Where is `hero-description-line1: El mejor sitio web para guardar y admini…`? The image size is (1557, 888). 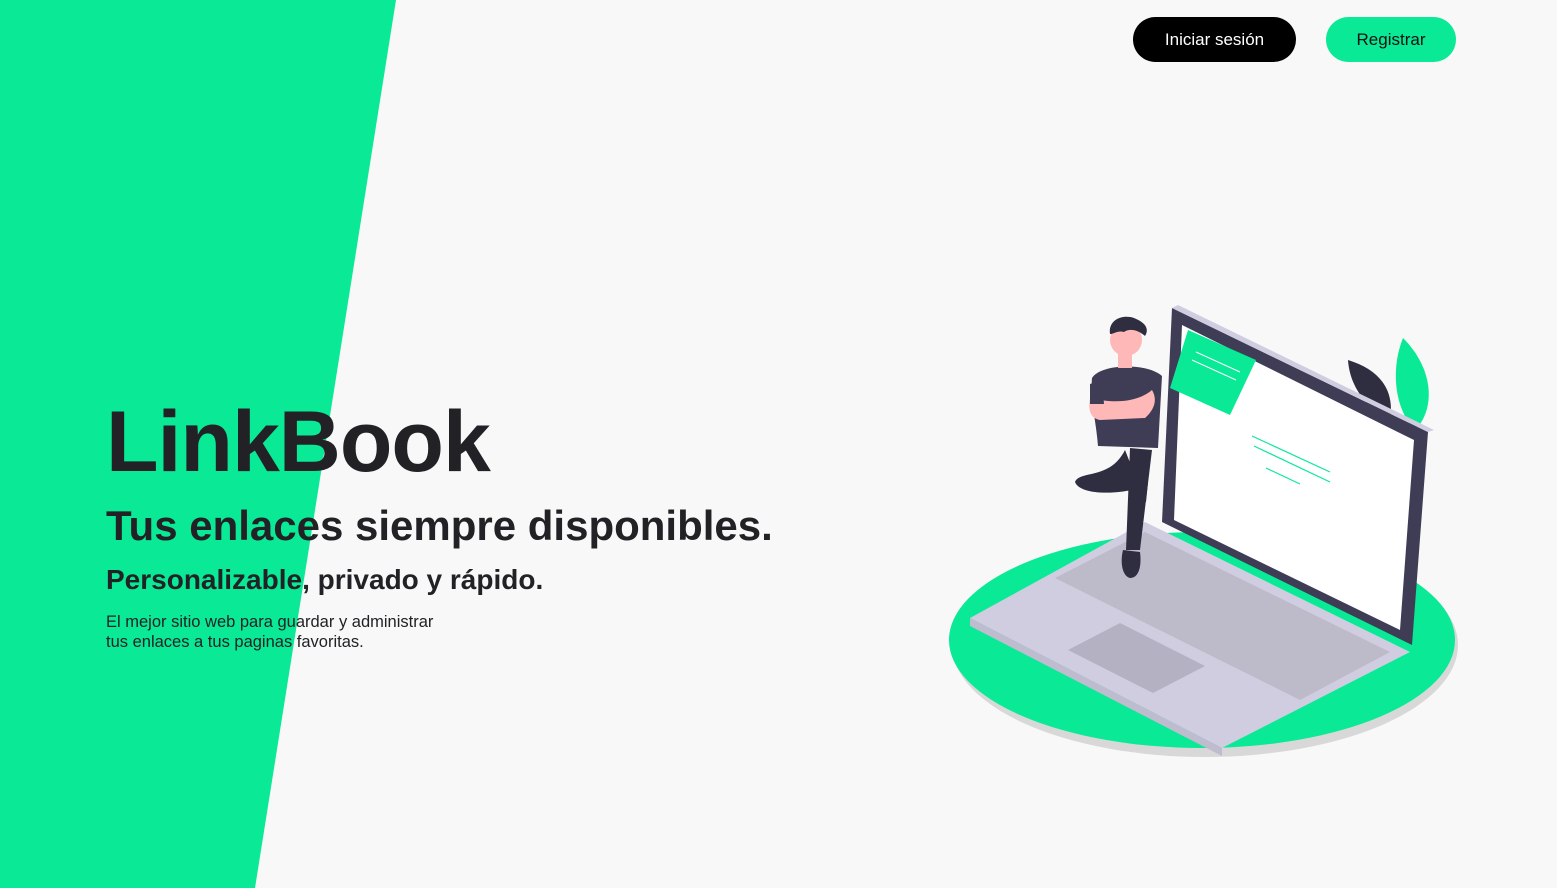
hero-description-line1: El mejor sitio web para guardar y admini… is located at coordinates (270, 622).